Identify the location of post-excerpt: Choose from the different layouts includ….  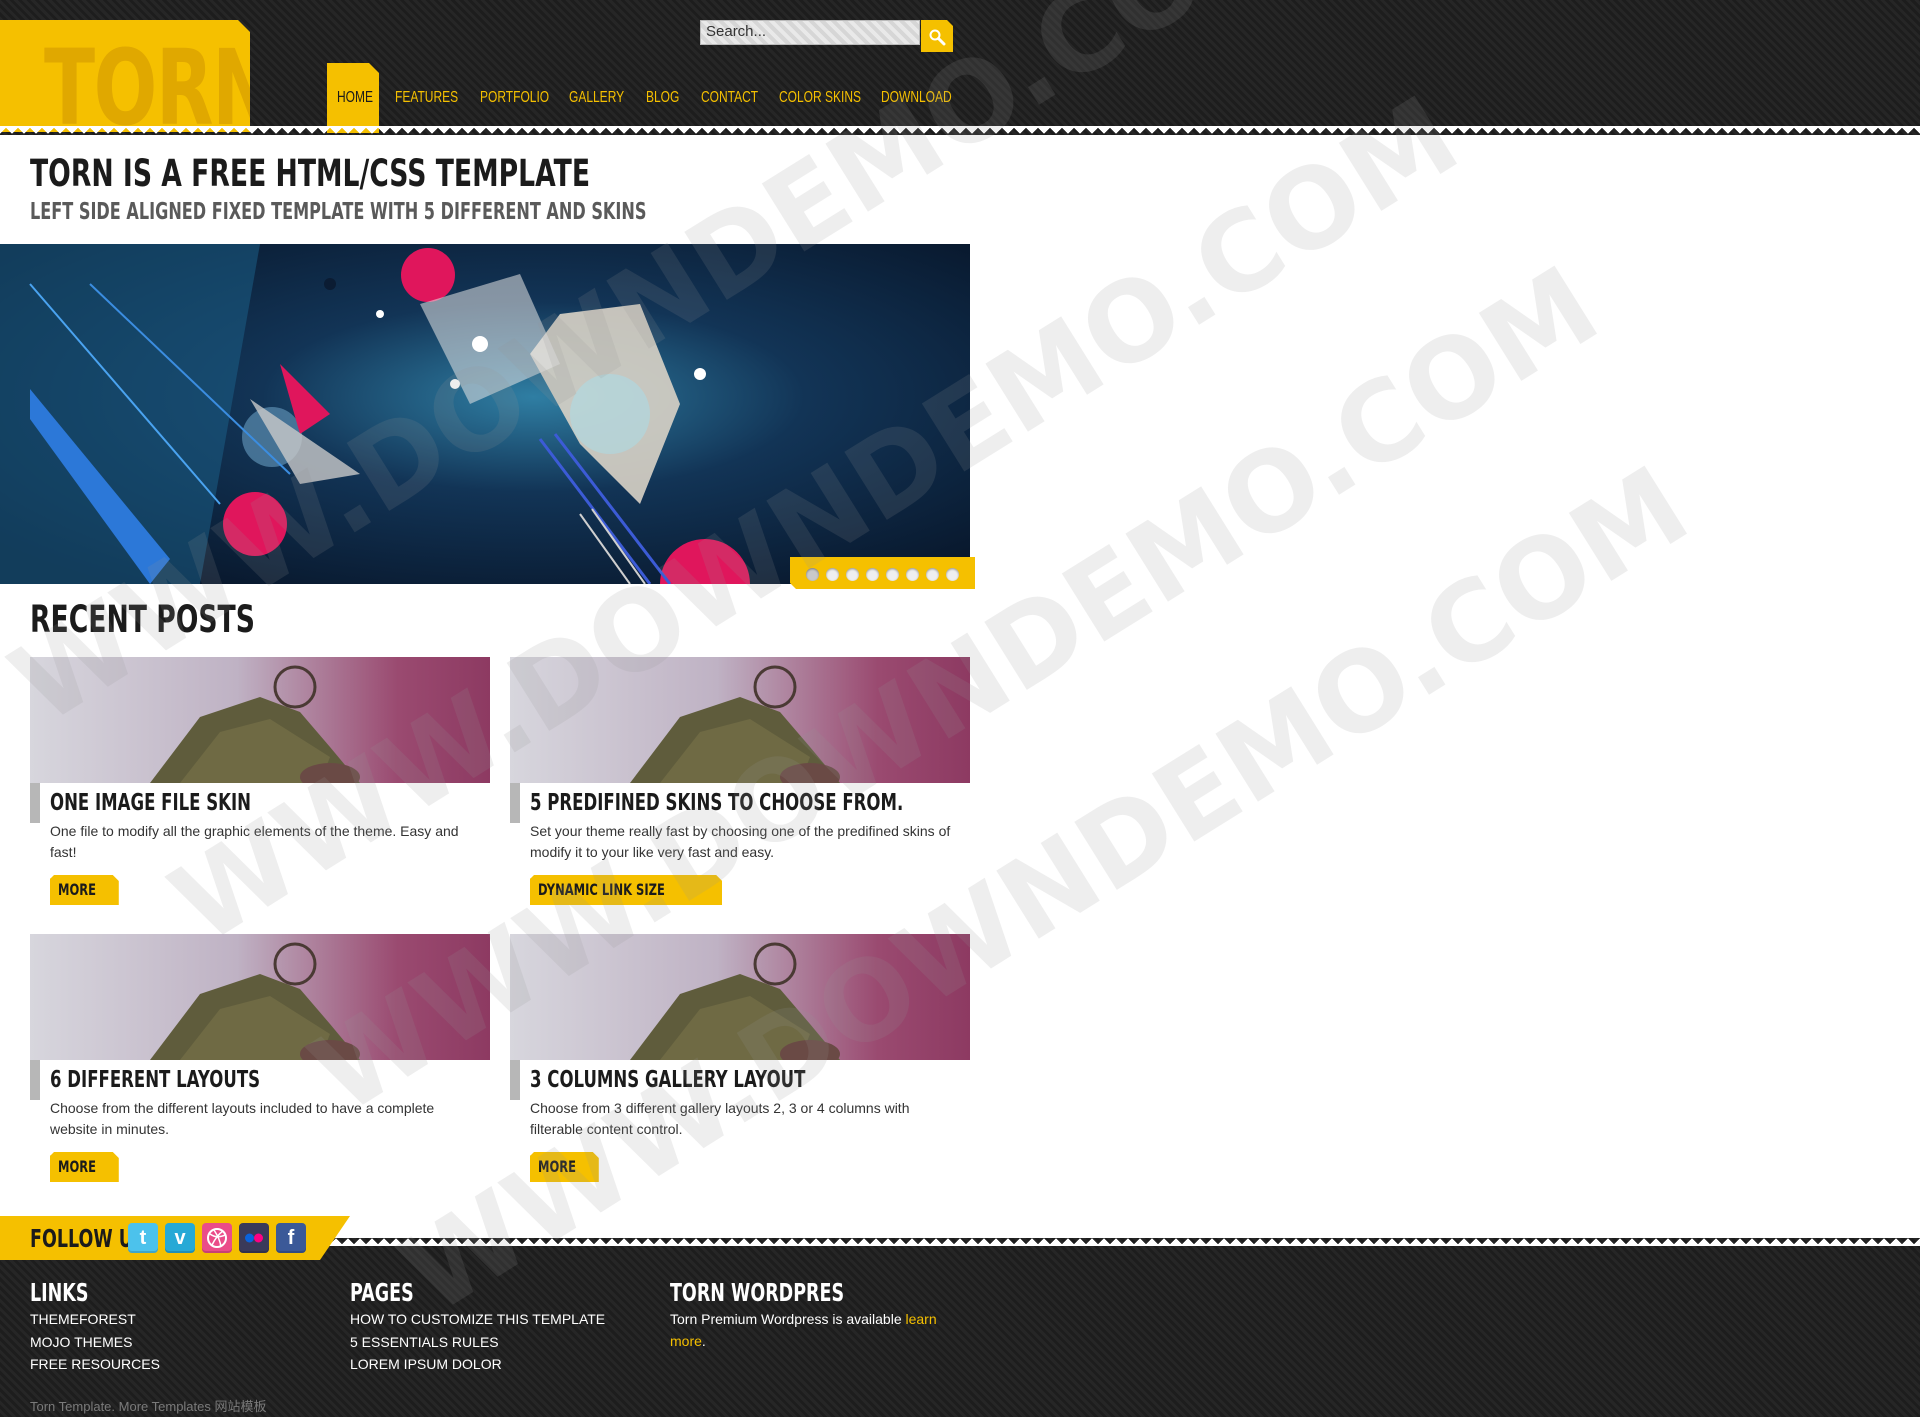
(242, 1118).